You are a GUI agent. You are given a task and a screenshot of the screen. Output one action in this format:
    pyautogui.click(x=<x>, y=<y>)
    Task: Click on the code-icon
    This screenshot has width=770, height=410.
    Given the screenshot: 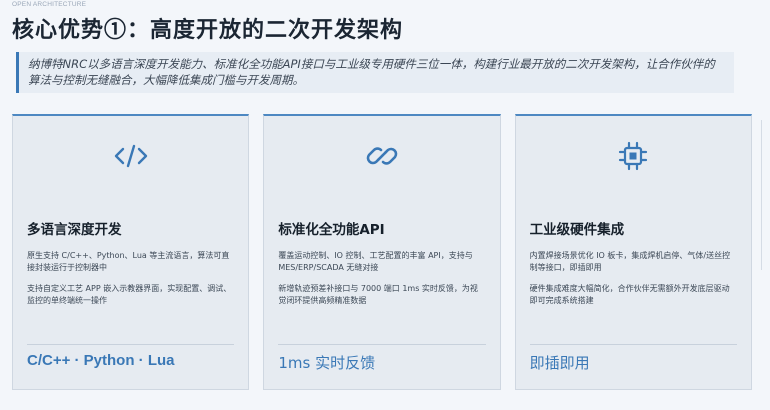 What is the action you would take?
    pyautogui.click(x=130, y=156)
    